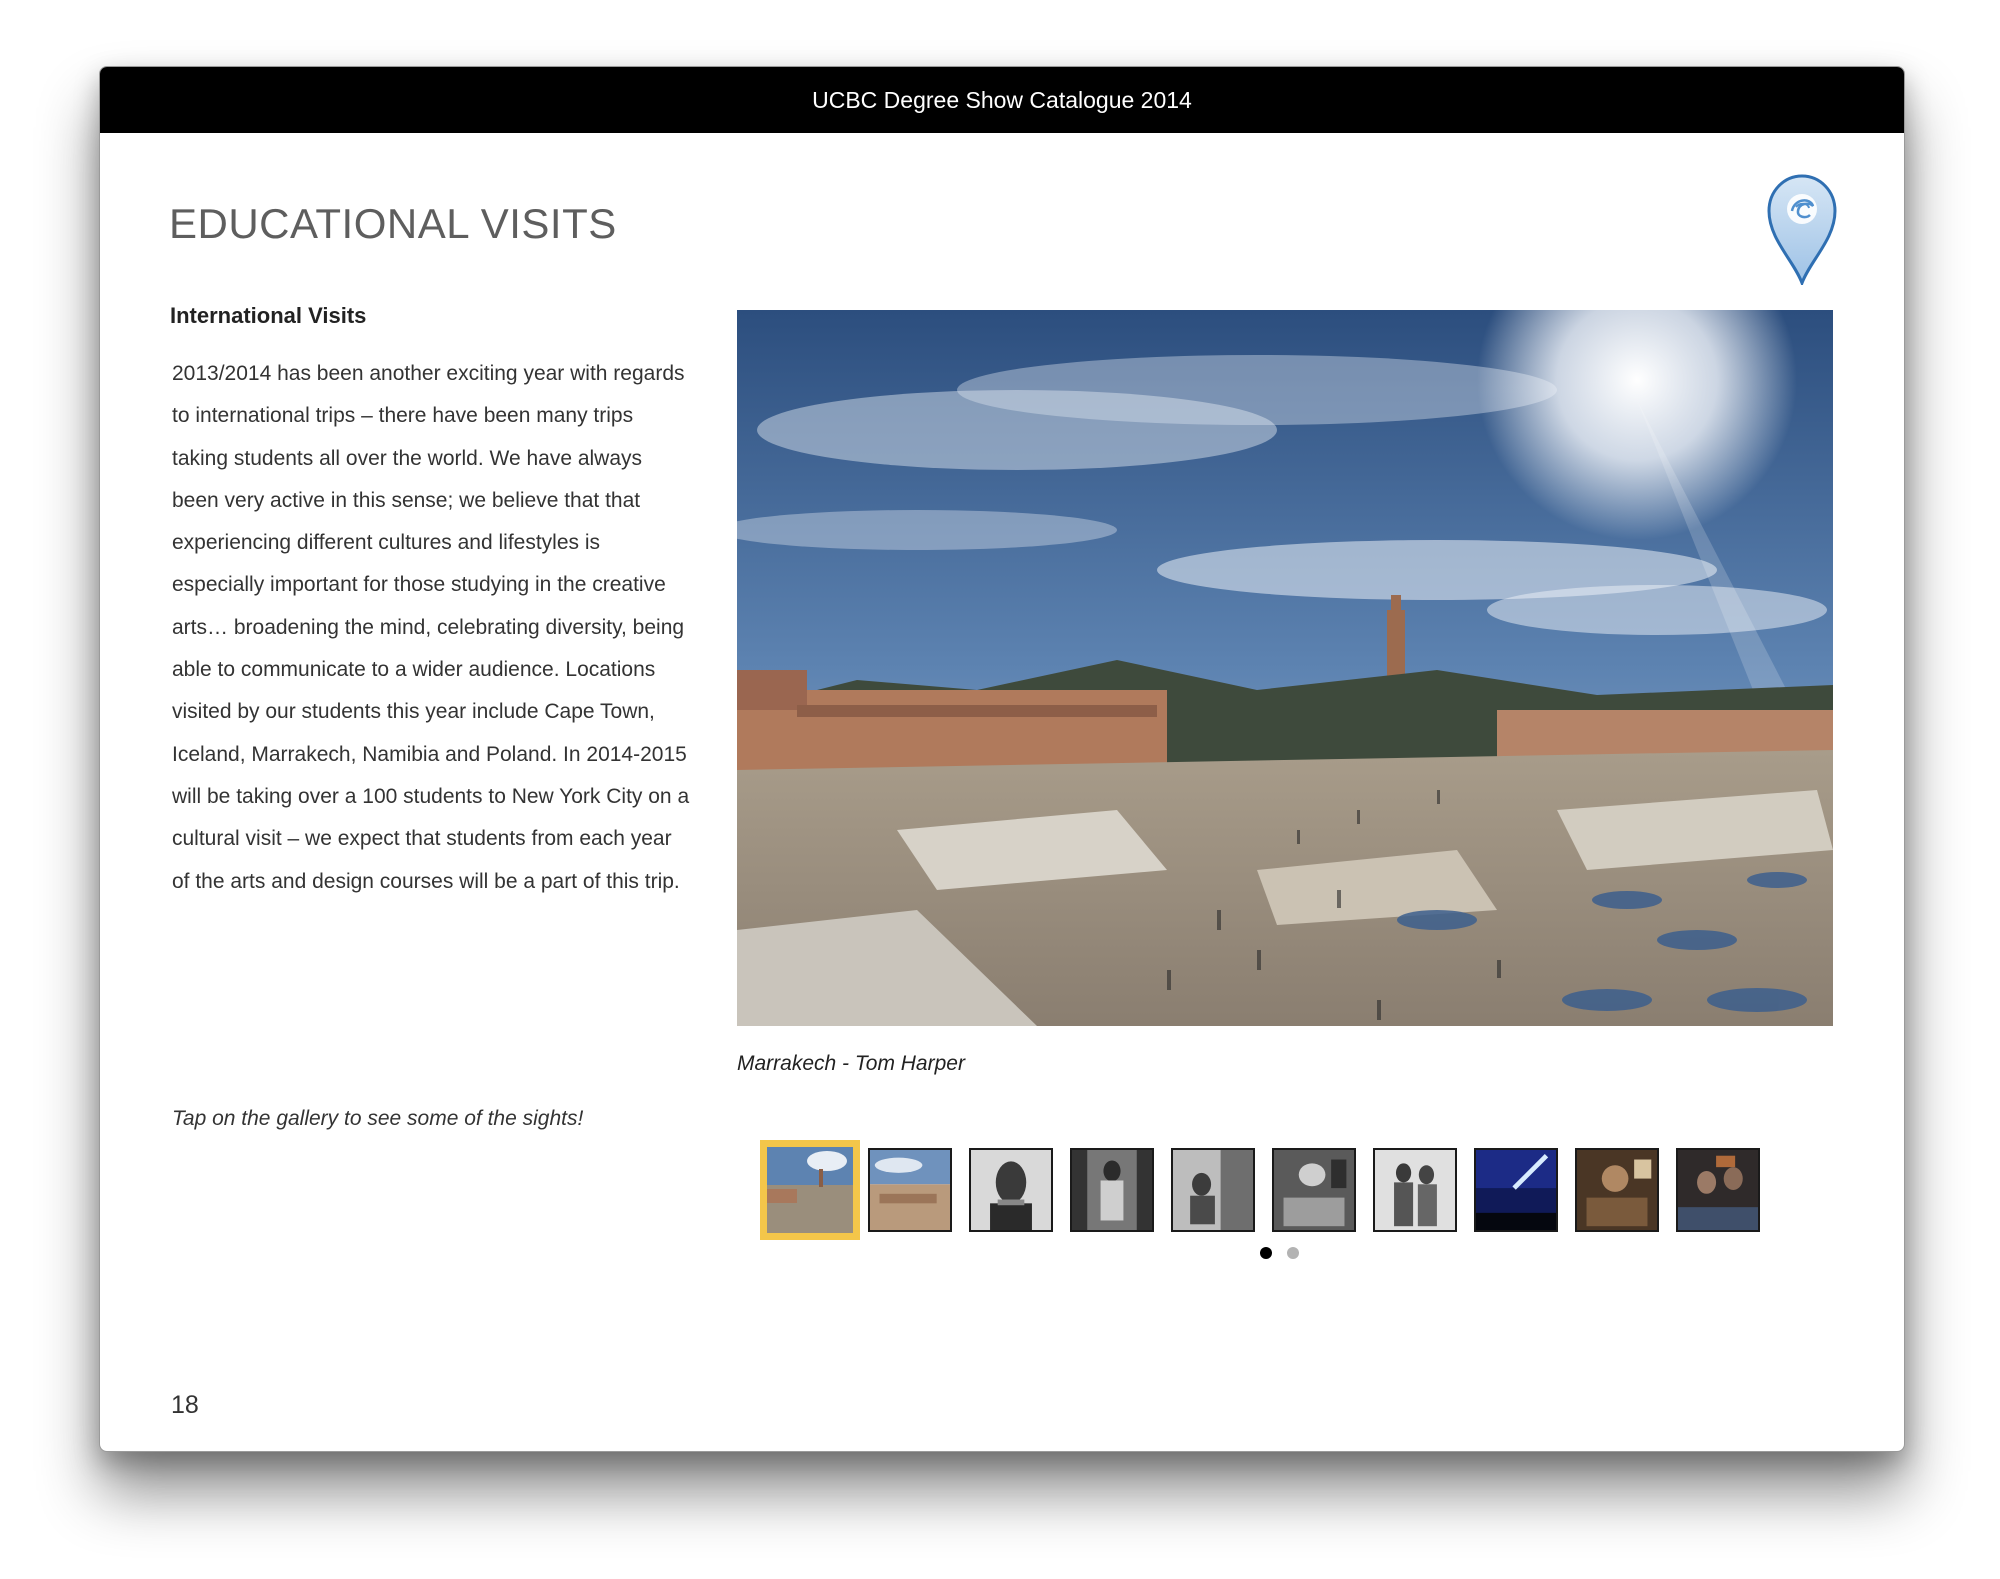 This screenshot has width=2000, height=1579. What do you see at coordinates (1266, 1253) in the screenshot?
I see `page-dot-active` at bounding box center [1266, 1253].